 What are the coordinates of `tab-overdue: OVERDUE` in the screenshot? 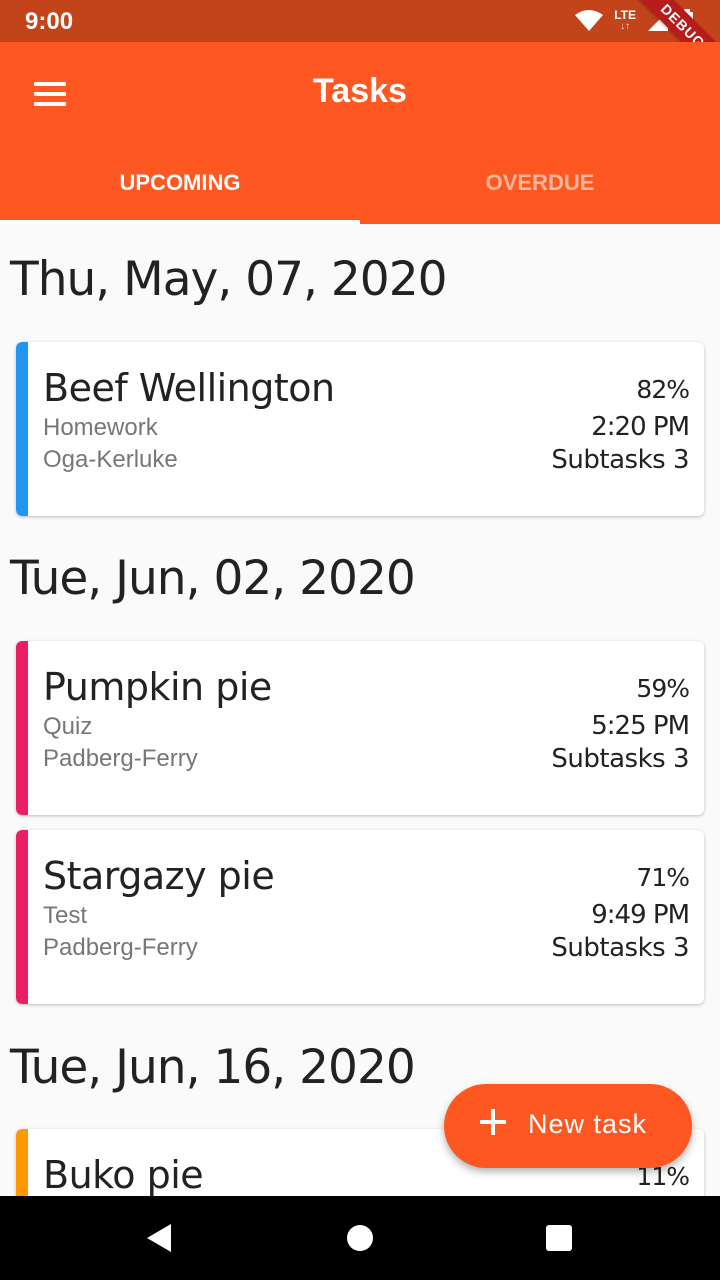 It's located at (540, 187).